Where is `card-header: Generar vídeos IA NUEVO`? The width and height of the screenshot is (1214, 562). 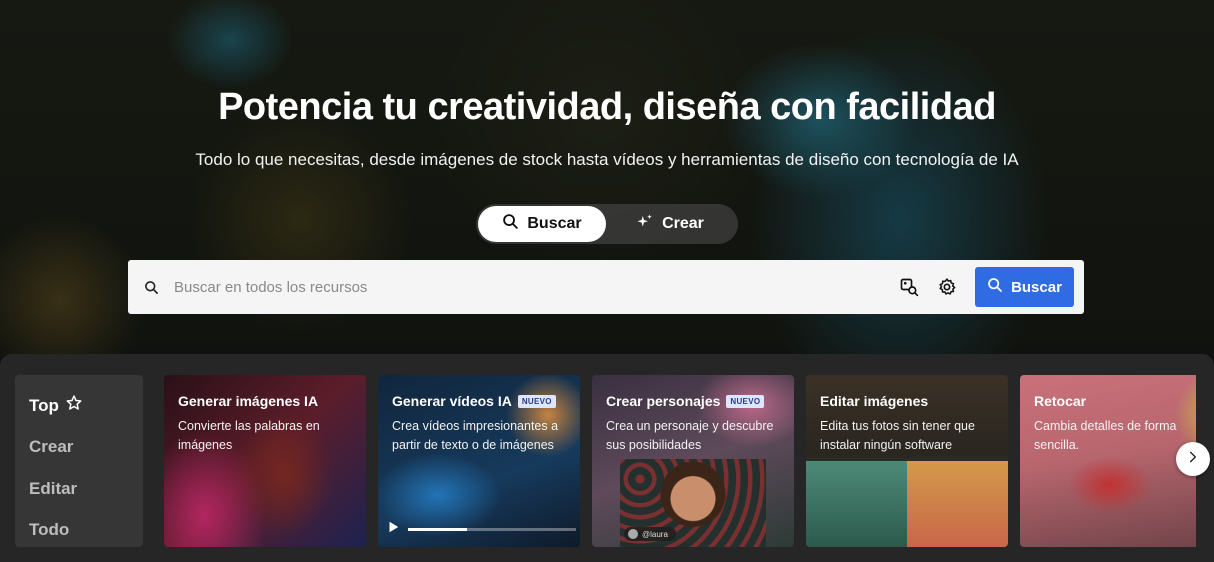 card-header: Generar vídeos IA NUEVO is located at coordinates (474, 401).